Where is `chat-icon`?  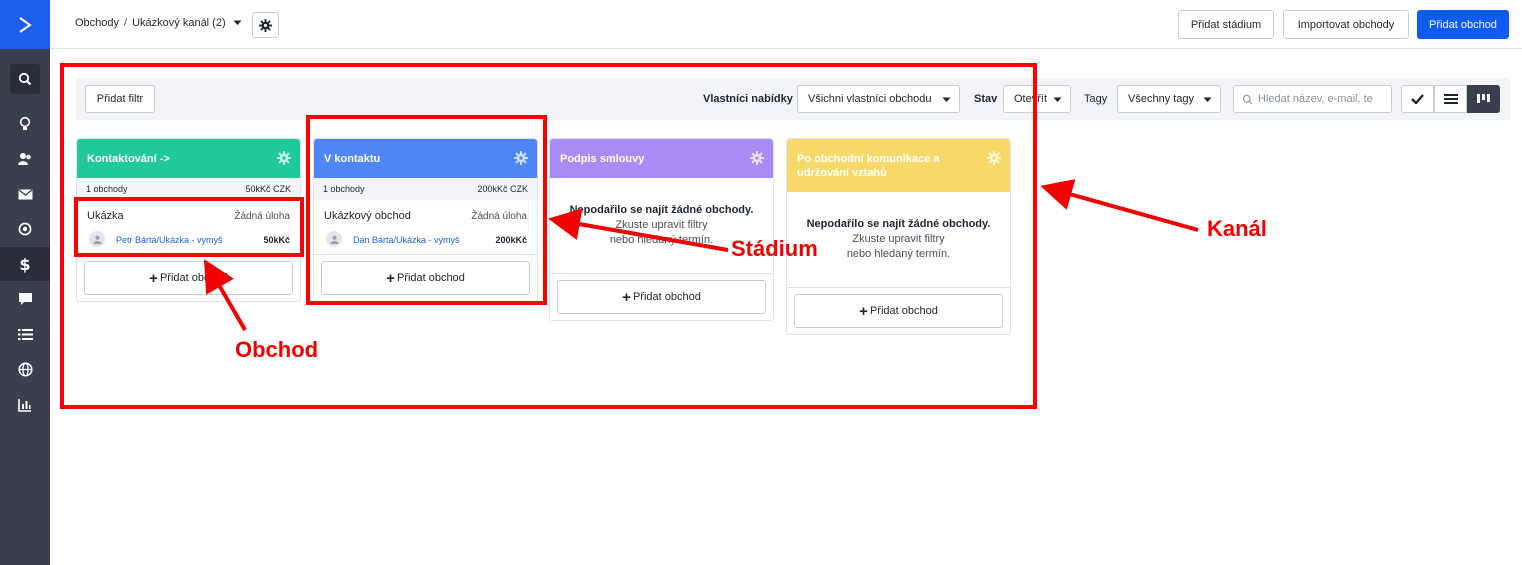
chat-icon is located at coordinates (25, 299).